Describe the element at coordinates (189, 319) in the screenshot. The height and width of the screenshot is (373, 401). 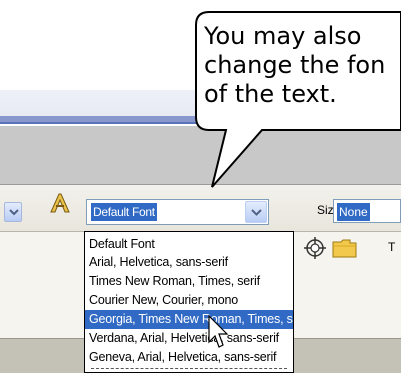
I see `font-option-georgia: Georgia, Times New Roman, Times, serif` at that location.